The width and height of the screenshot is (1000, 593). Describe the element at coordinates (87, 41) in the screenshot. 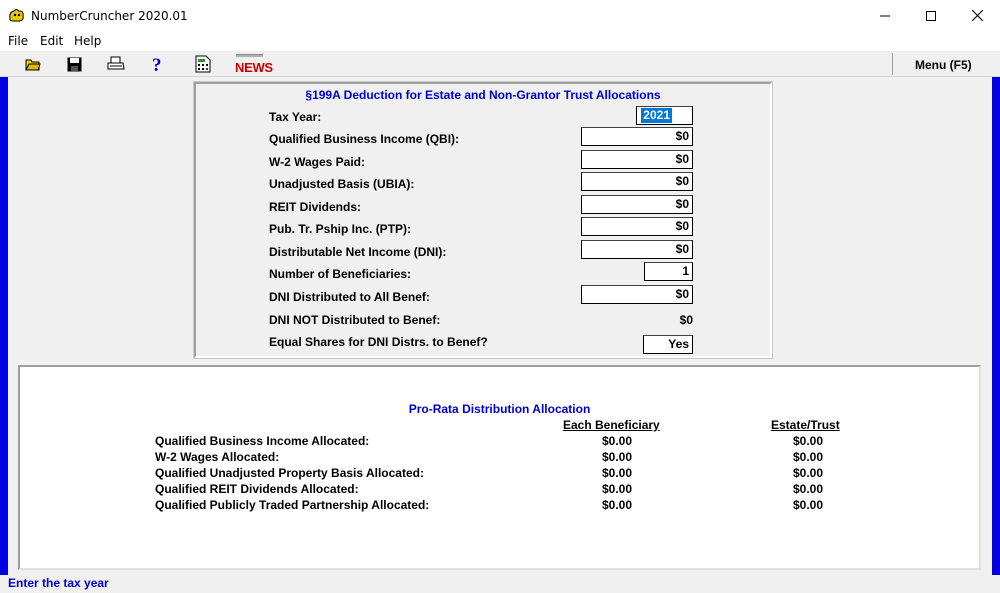

I see `menu-help: Help` at that location.